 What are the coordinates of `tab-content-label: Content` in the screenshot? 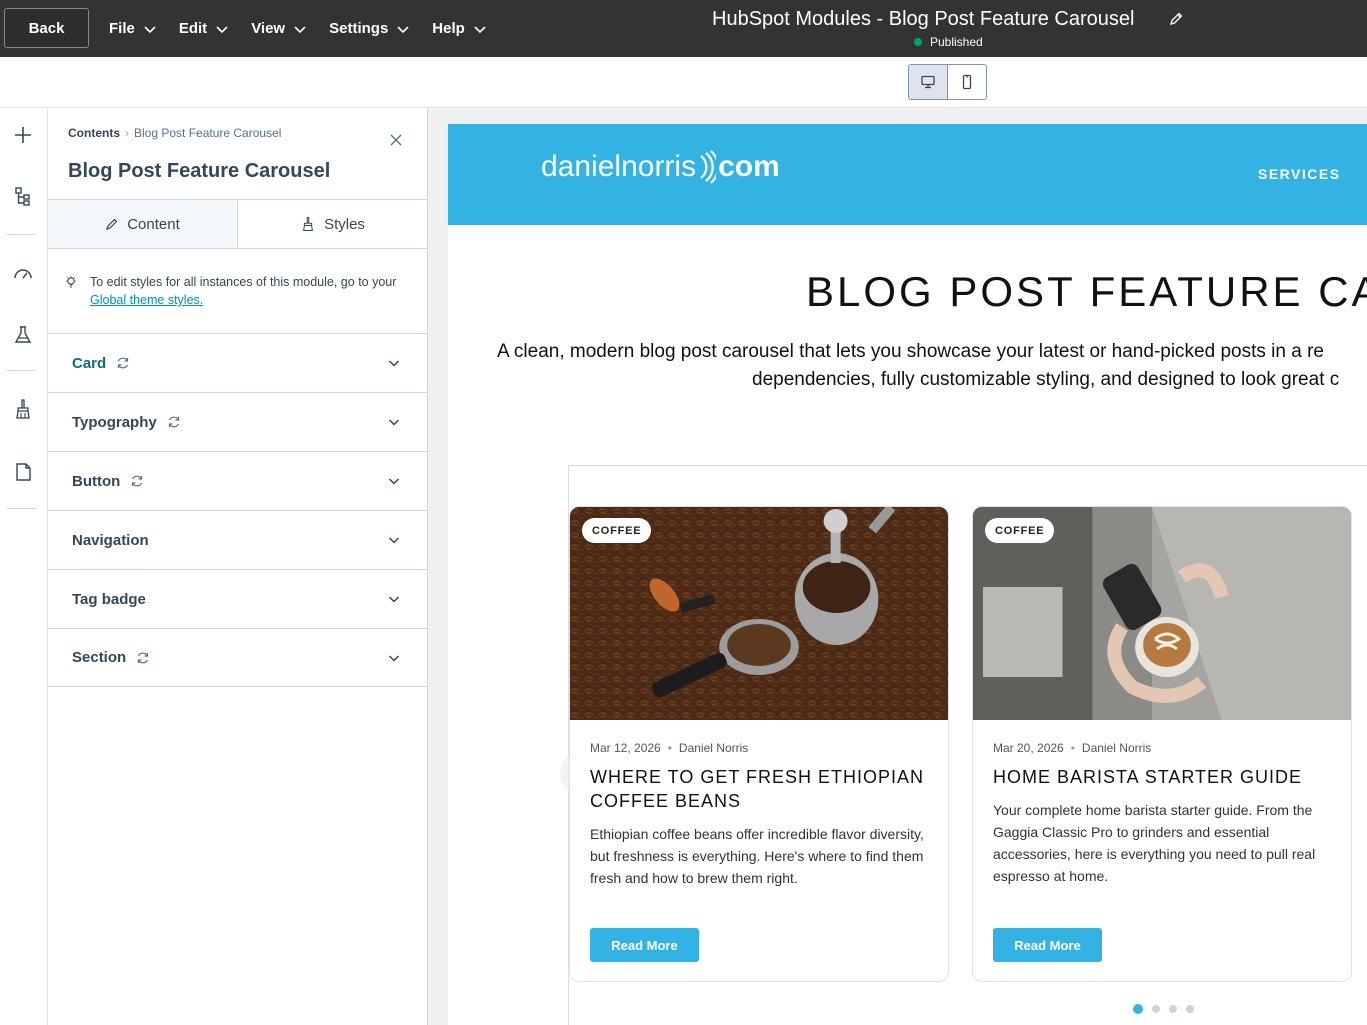 It's located at (153, 224).